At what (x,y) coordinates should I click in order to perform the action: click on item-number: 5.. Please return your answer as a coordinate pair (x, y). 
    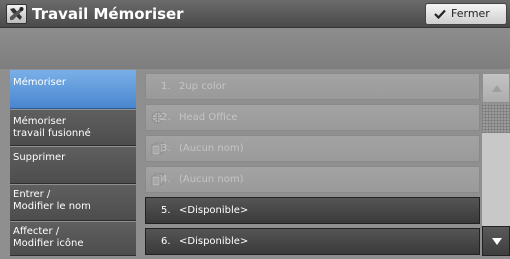
    Looking at the image, I should click on (166, 210).